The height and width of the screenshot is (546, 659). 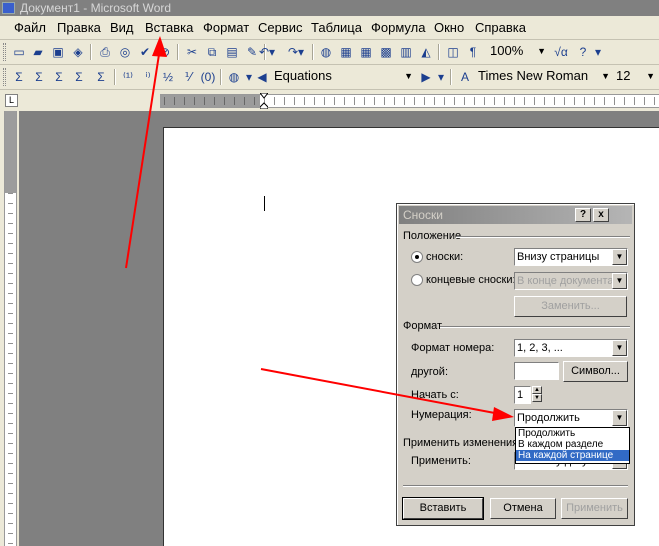 I want to click on zoom-combo: 100% ▼, so click(x=517, y=52).